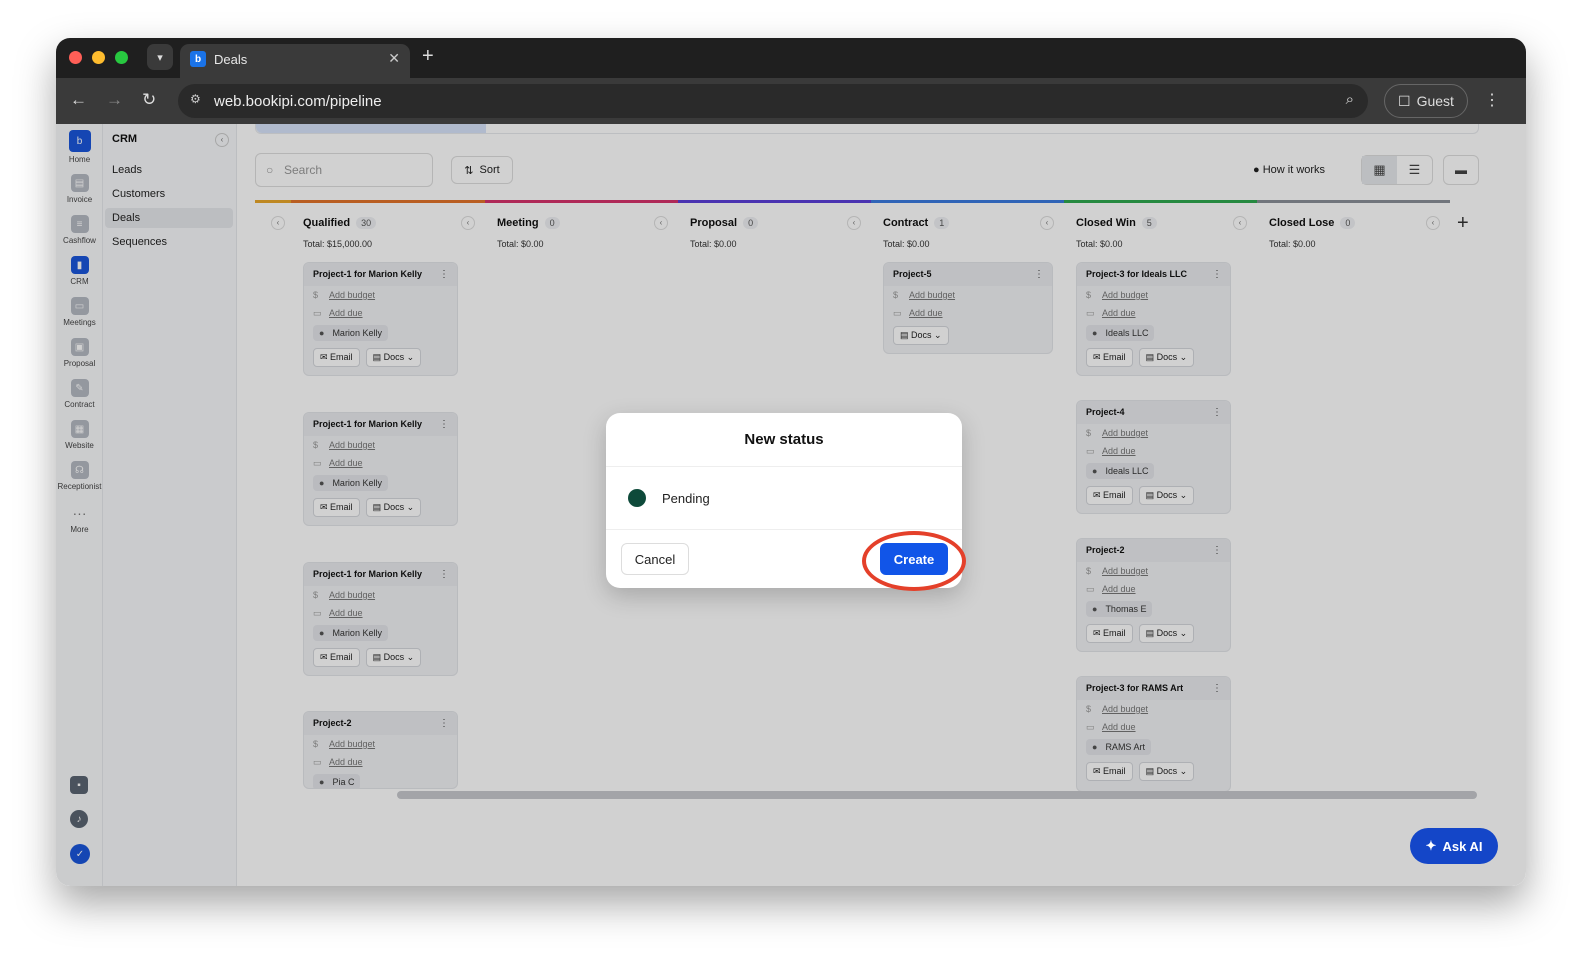 The image size is (1582, 960). I want to click on cancel-button: Cancel, so click(655, 559).